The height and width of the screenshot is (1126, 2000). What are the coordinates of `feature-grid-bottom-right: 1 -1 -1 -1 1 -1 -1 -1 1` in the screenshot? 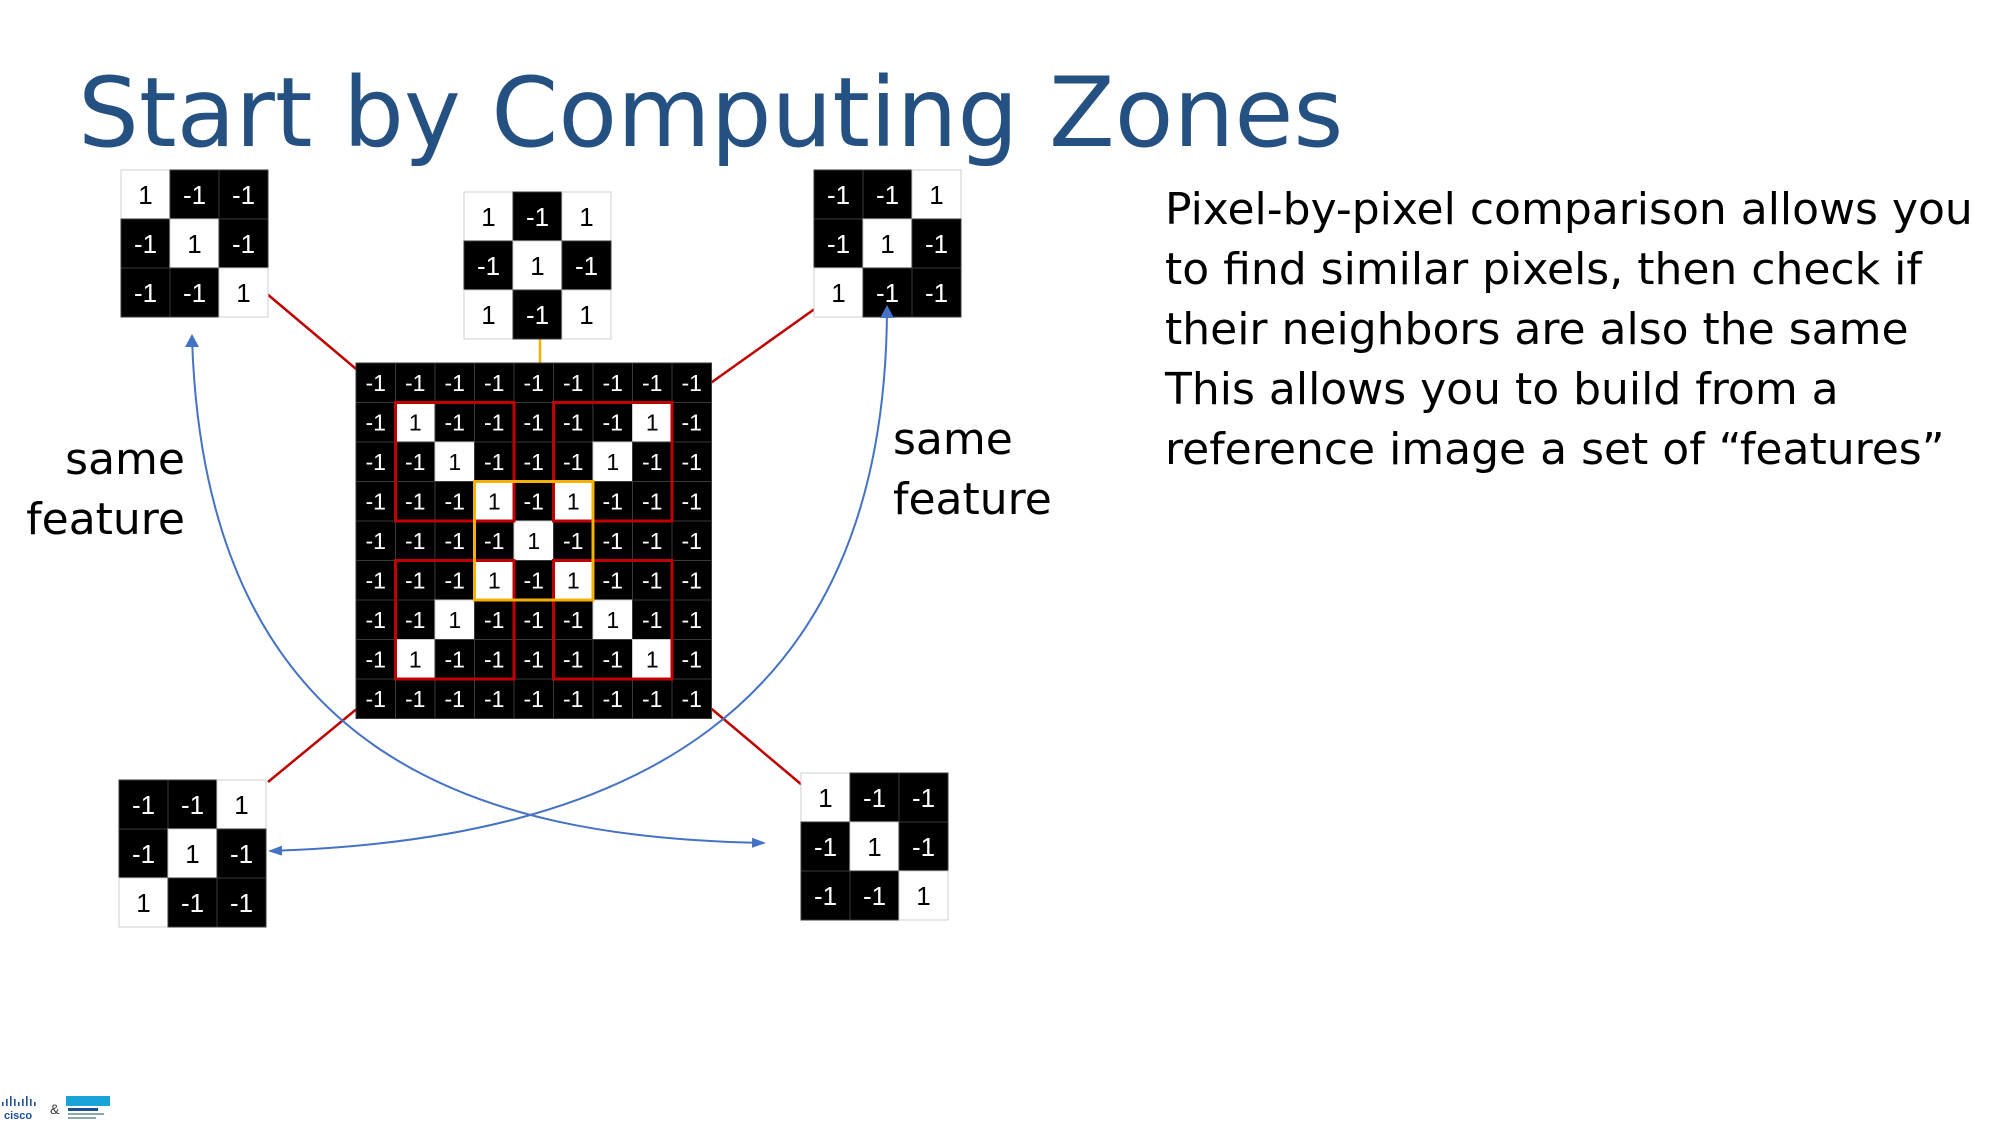 It's located at (874, 846).